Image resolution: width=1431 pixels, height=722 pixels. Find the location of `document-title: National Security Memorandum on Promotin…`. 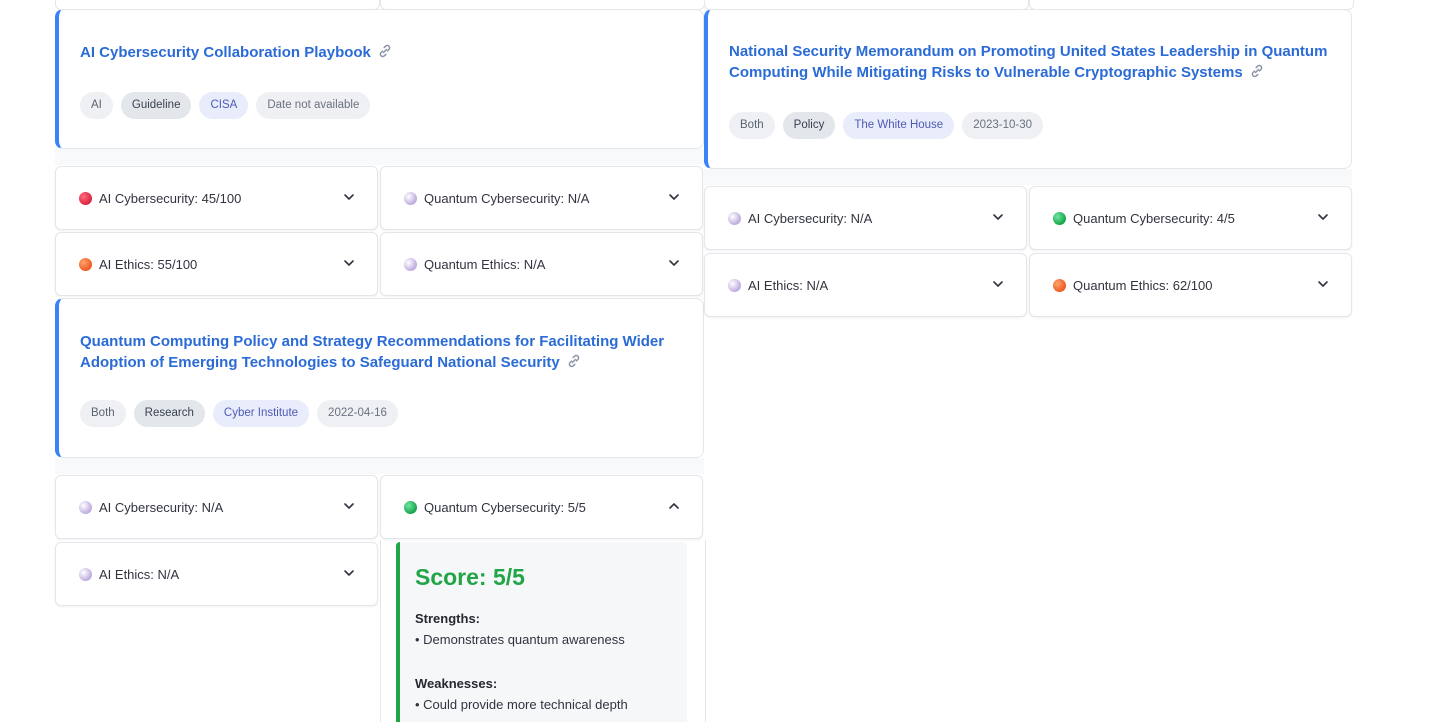

document-title: National Security Memorandum on Promotin… is located at coordinates (1030, 63).